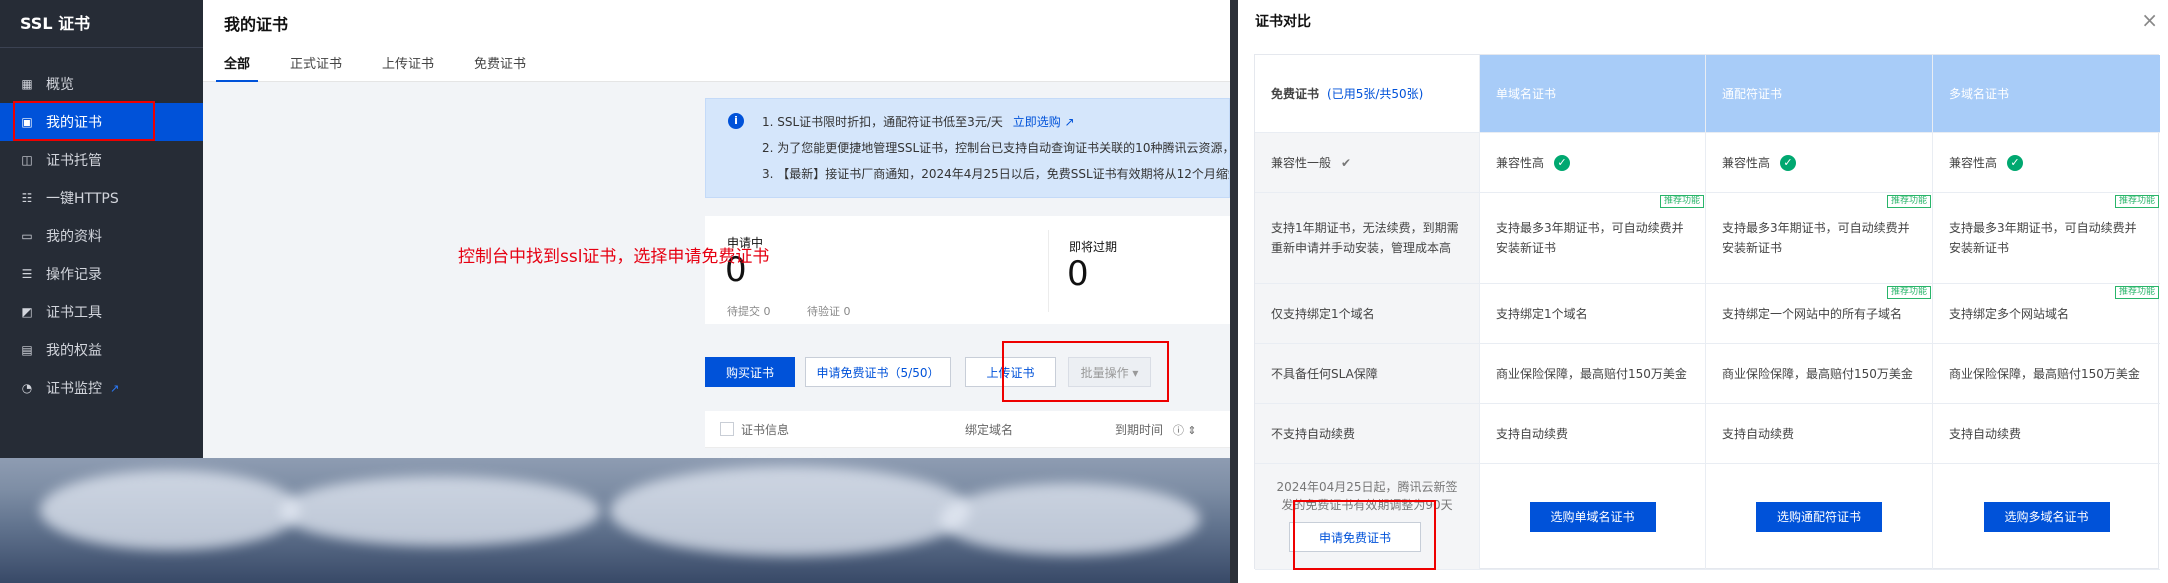 This screenshot has height=583, width=2168. Describe the element at coordinates (967, 270) in the screenshot. I see `stats-card: 申请中 0 待提交 0 待验证 0 即将过期 0` at that location.